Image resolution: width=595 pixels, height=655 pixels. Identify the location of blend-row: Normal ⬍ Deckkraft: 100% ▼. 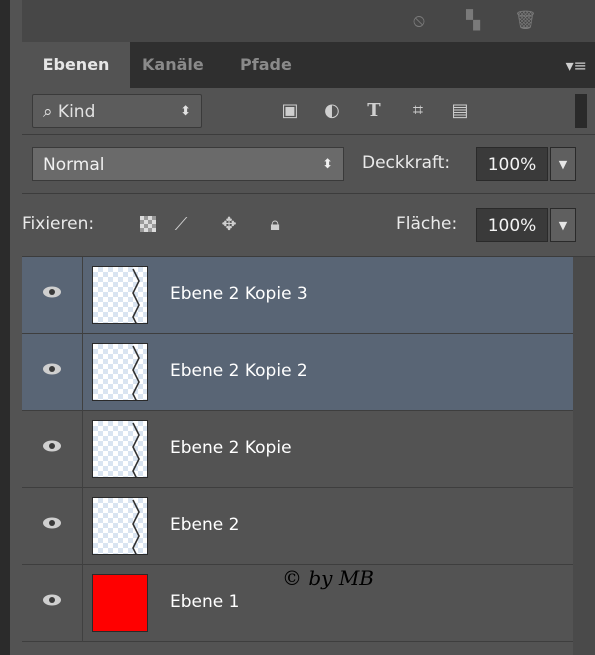
(308, 164).